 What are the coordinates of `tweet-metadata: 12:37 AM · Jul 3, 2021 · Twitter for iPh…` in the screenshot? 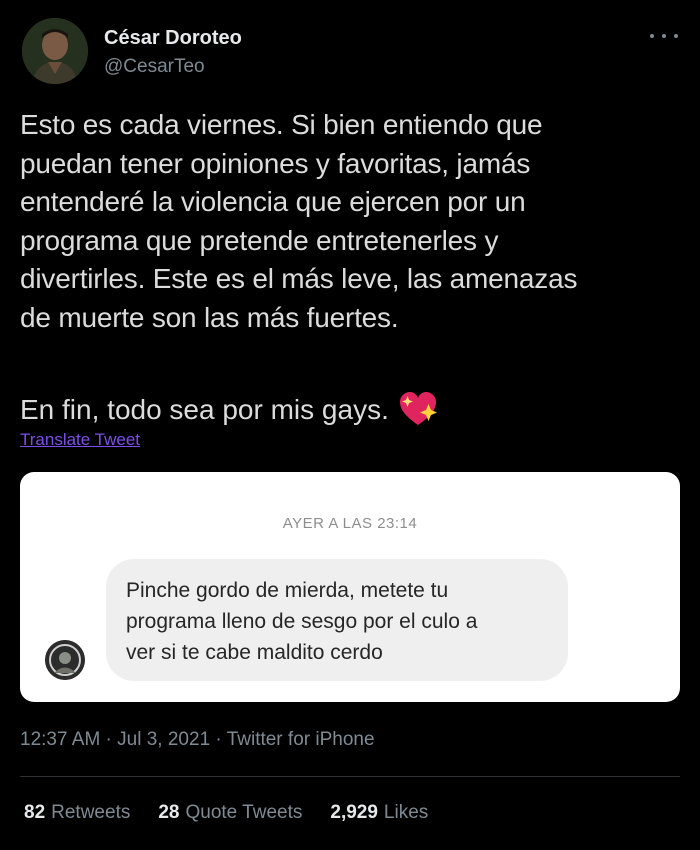 It's located at (197, 740).